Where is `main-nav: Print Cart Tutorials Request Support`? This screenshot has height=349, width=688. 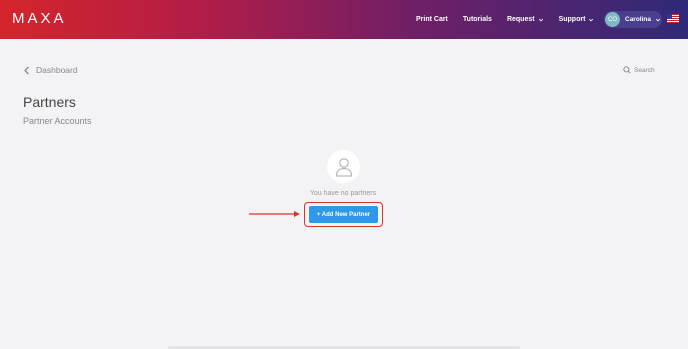 main-nav: Print Cart Tutorials Request Support is located at coordinates (512, 19).